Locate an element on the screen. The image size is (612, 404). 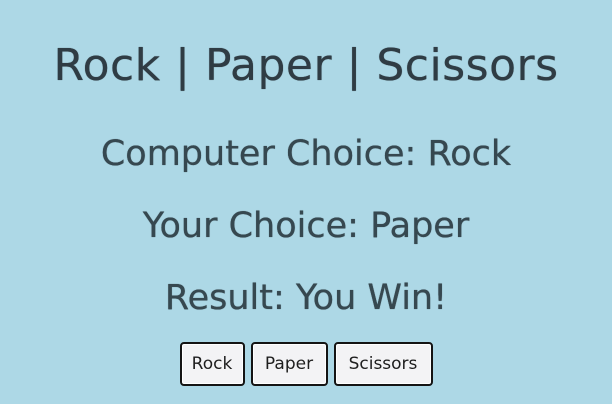
scissors-button: Scissors is located at coordinates (383, 364).